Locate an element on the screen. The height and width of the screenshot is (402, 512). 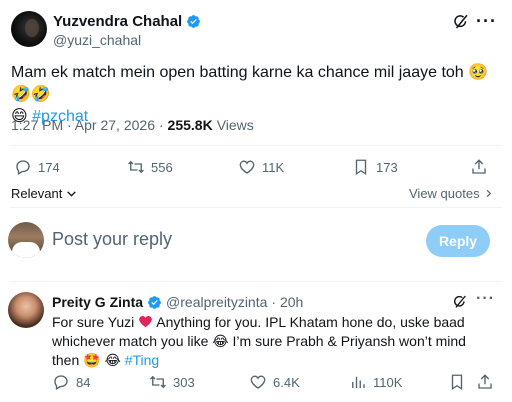
like-action: 11K is located at coordinates (261, 167).